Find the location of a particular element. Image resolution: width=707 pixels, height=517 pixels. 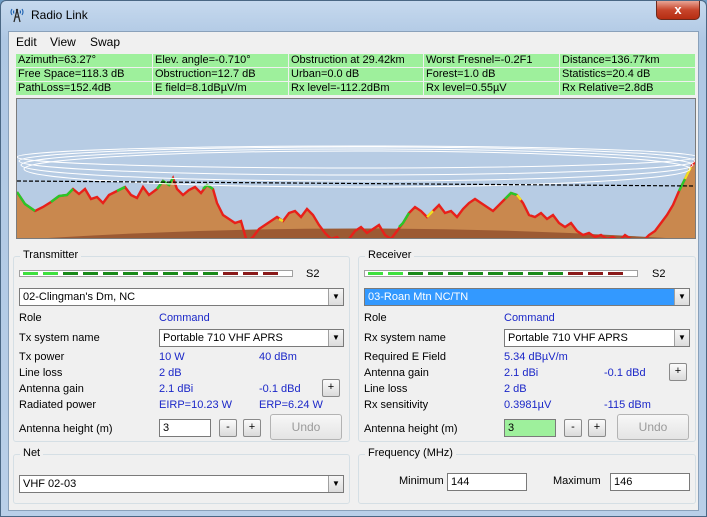

tx-eirp: EIRP=10.23 W is located at coordinates (196, 405).